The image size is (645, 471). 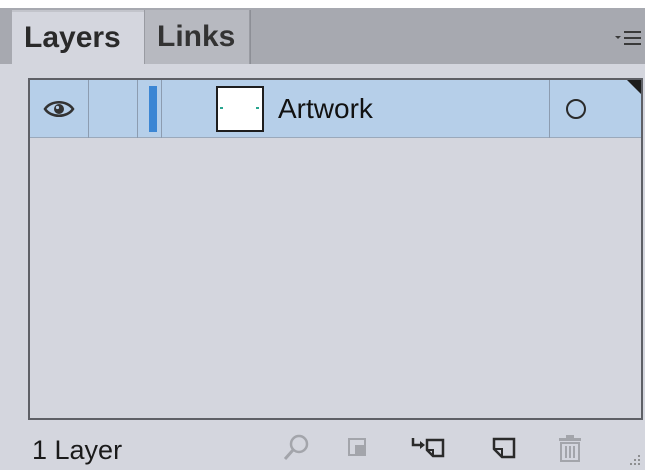 What do you see at coordinates (153, 109) in the screenshot?
I see `layer-color-indicator` at bounding box center [153, 109].